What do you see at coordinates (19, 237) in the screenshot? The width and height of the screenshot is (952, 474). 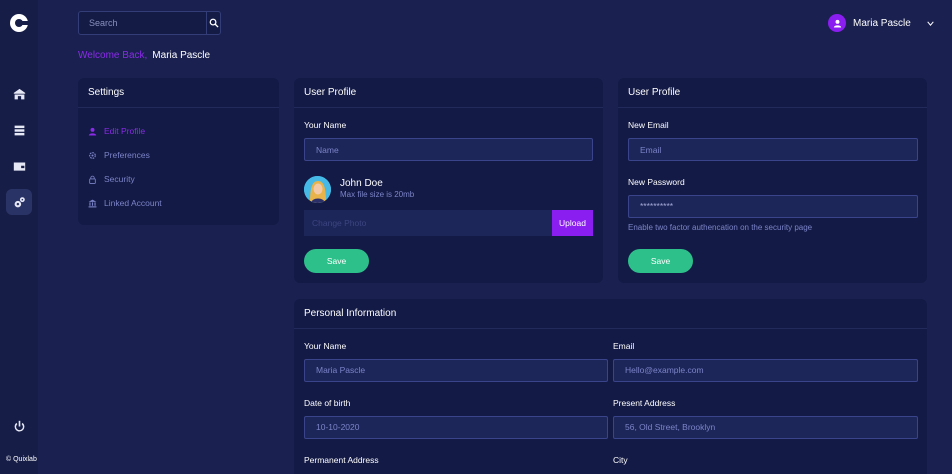 I see `sidebar: © Quixlab` at bounding box center [19, 237].